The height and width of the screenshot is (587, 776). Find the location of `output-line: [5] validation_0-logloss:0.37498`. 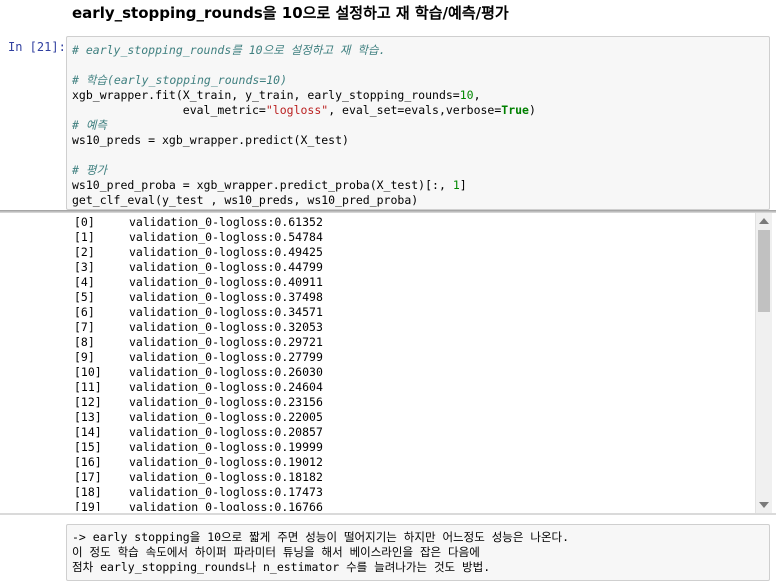

output-line: [5] validation_0-logloss:0.37498 is located at coordinates (411, 297).